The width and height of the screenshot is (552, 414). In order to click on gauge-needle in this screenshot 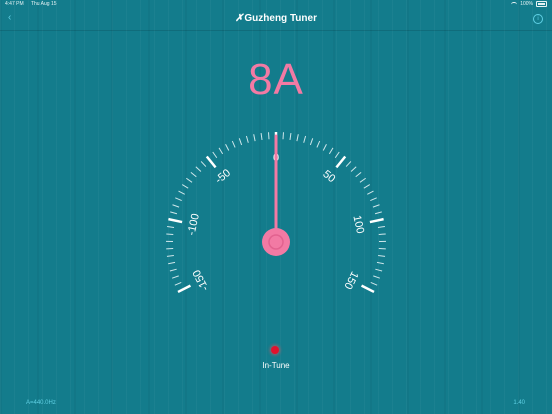, I will do `click(276, 195)`.